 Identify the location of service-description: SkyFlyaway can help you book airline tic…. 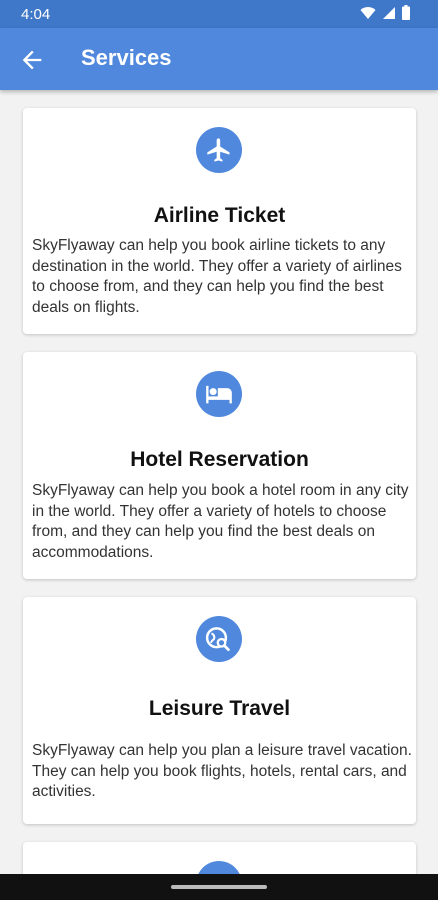
(217, 276).